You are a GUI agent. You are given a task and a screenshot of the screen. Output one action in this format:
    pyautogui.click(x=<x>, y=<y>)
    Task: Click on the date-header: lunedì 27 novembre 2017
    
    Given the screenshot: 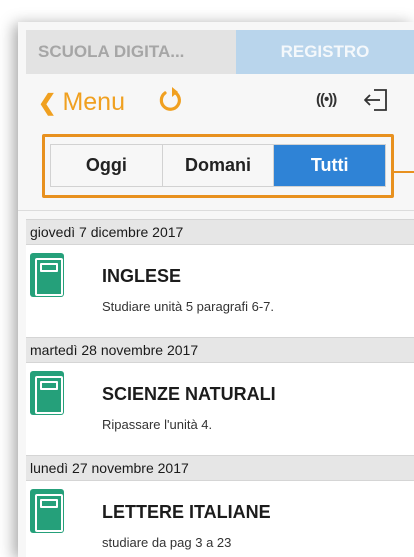 What is the action you would take?
    pyautogui.click(x=220, y=468)
    